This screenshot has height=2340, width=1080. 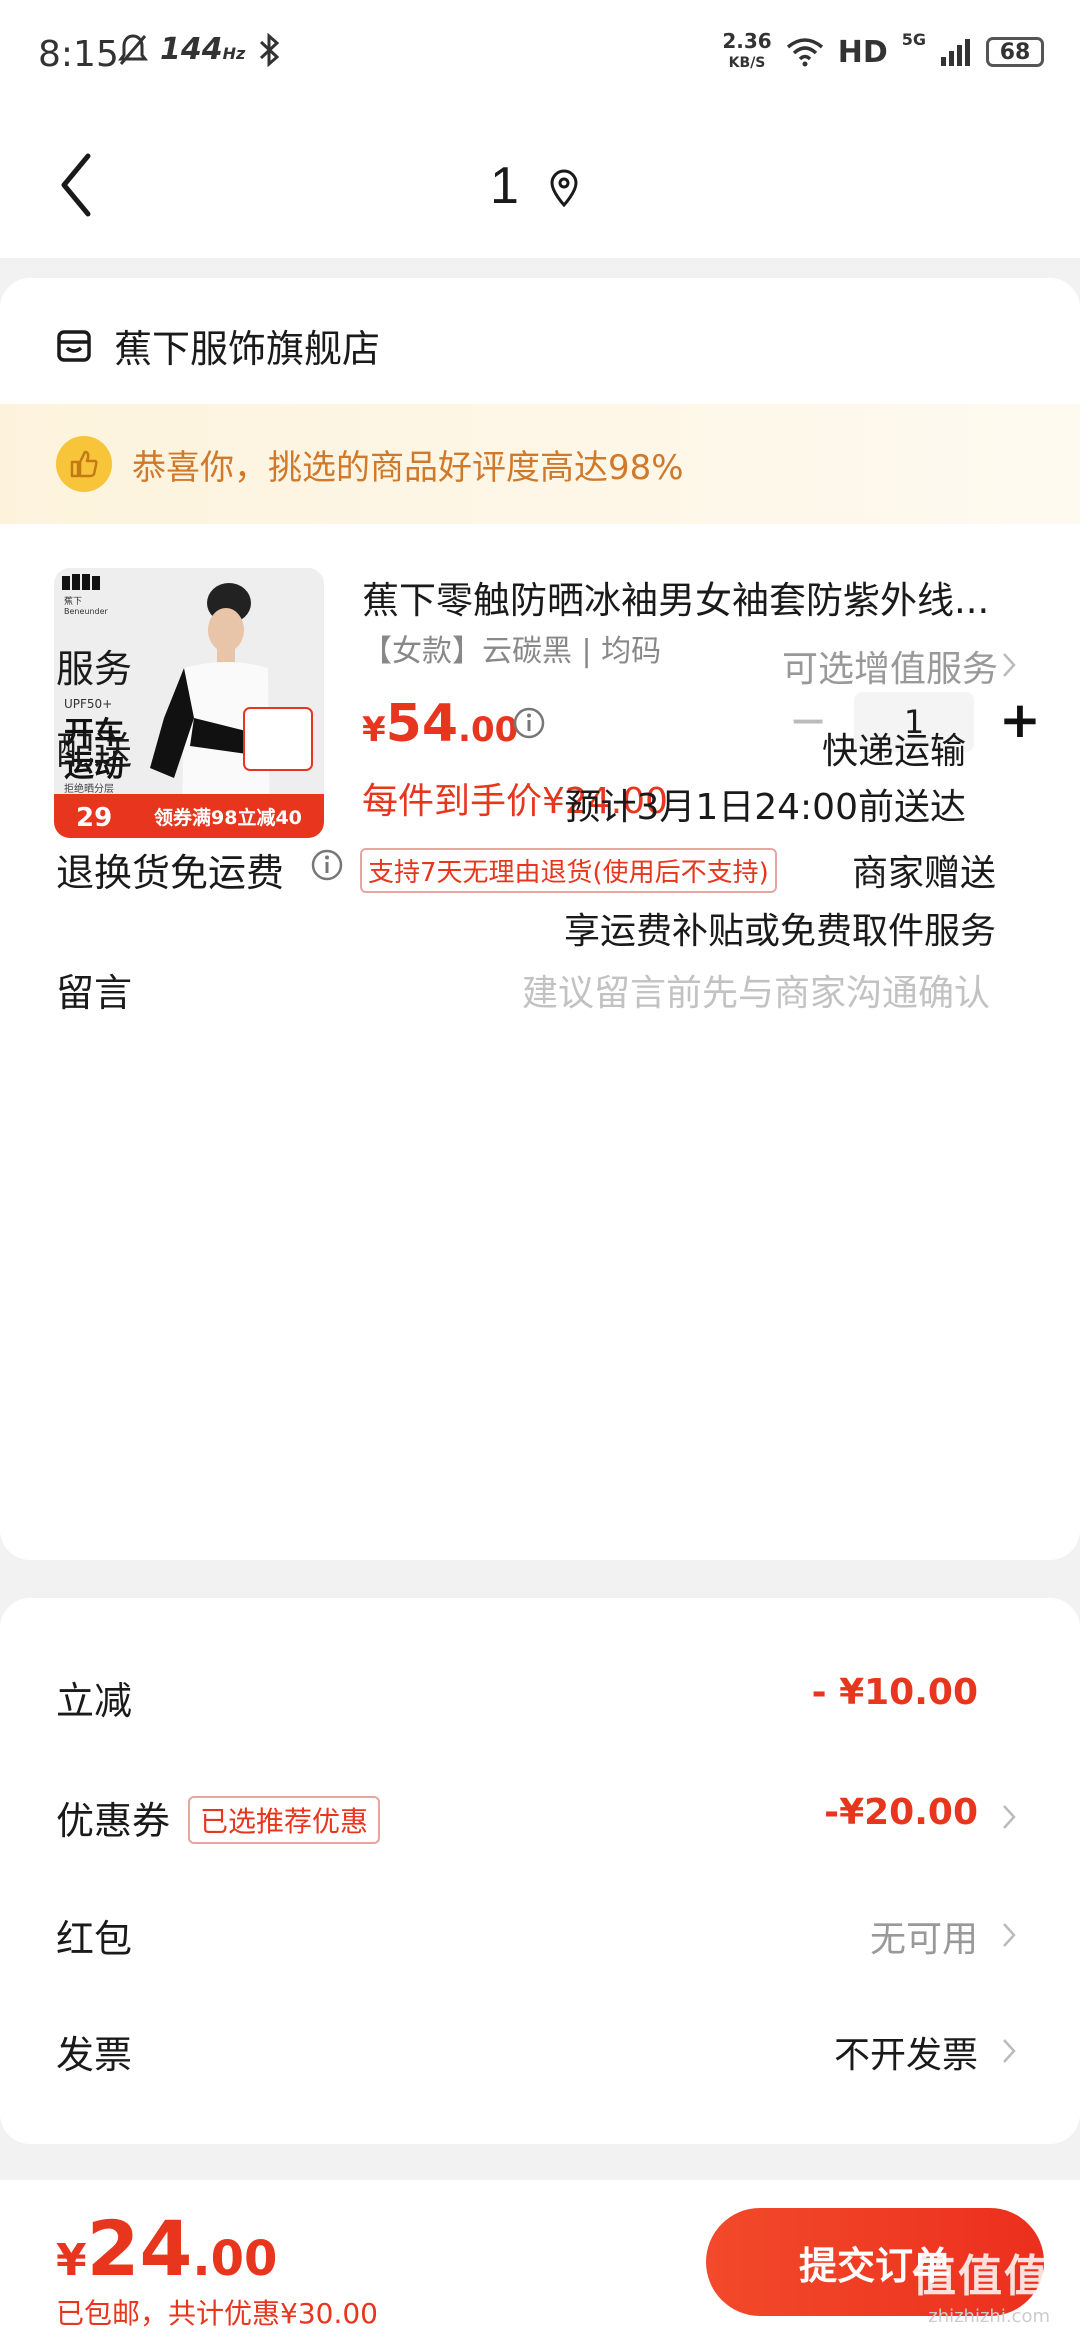 I want to click on mute-bell-icon, so click(x=133, y=49).